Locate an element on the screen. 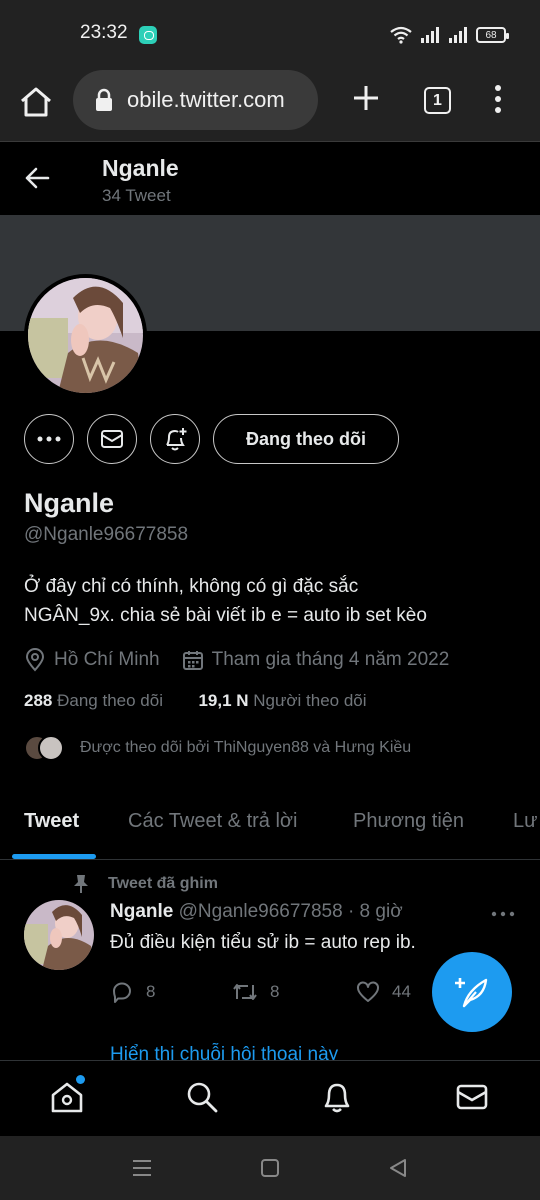 This screenshot has width=540, height=1200. wifi-icon is located at coordinates (401, 35).